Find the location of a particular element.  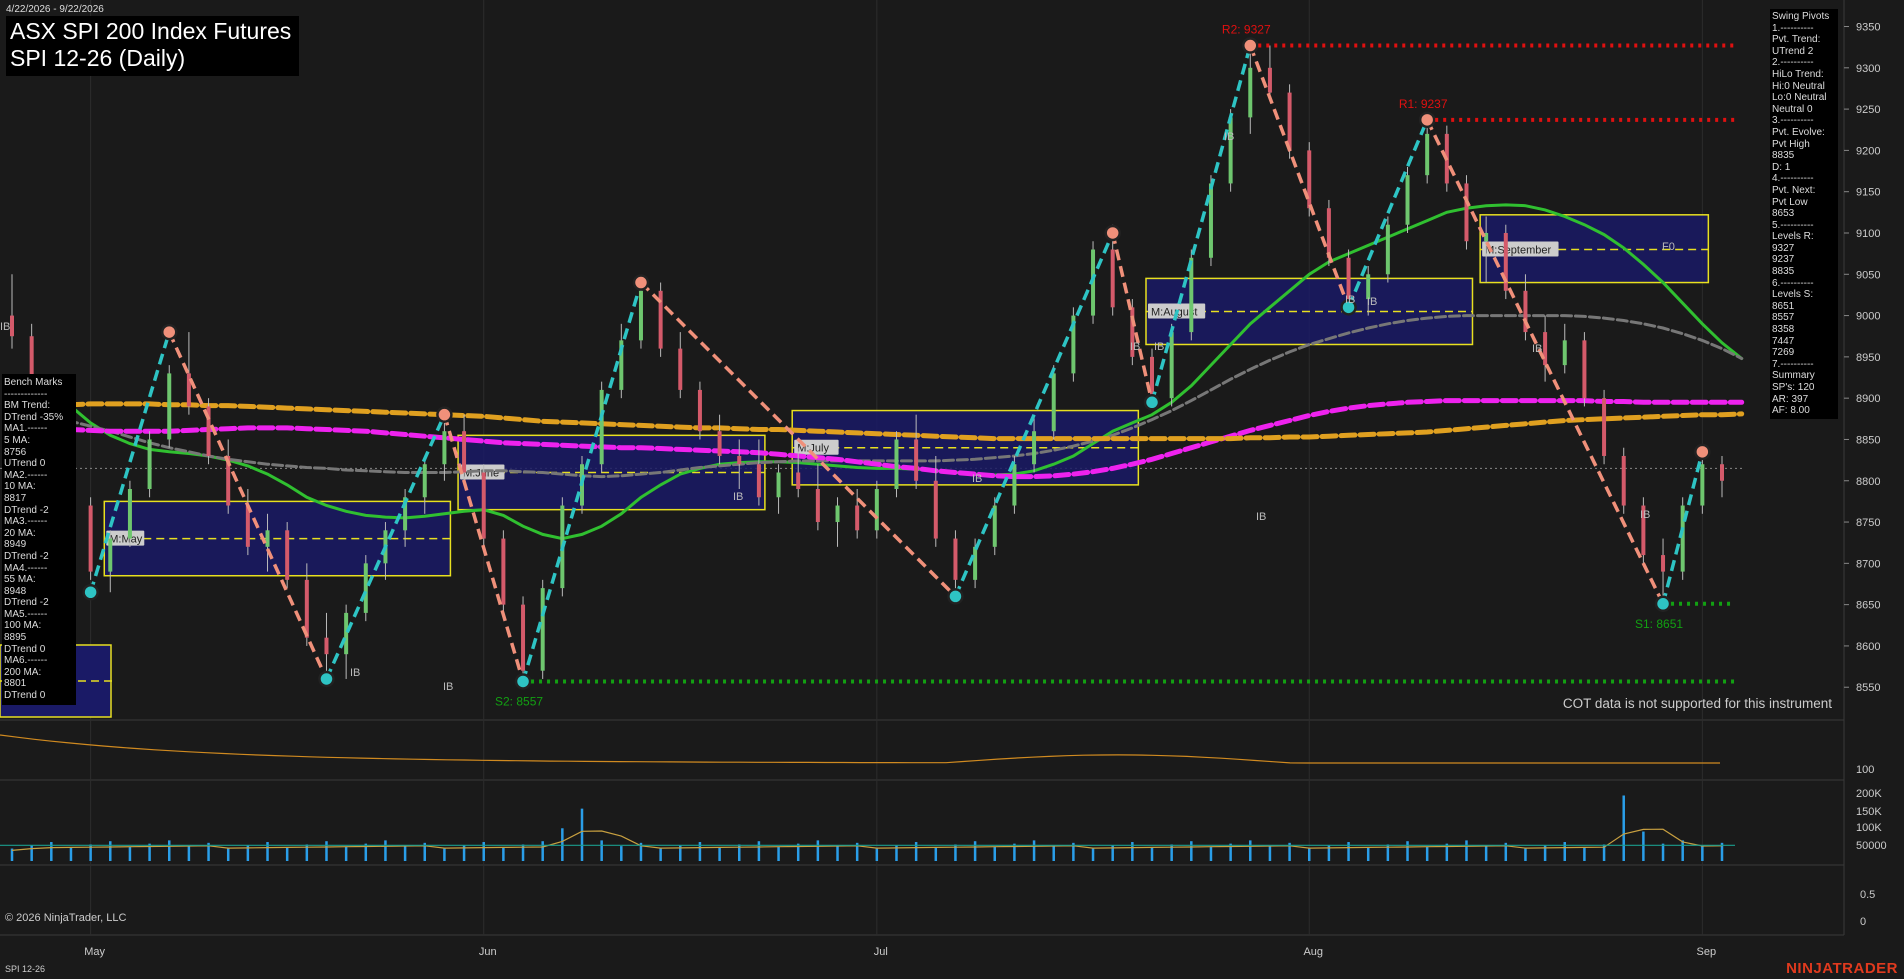

range-box-label: M:September is located at coordinates (1518, 251).